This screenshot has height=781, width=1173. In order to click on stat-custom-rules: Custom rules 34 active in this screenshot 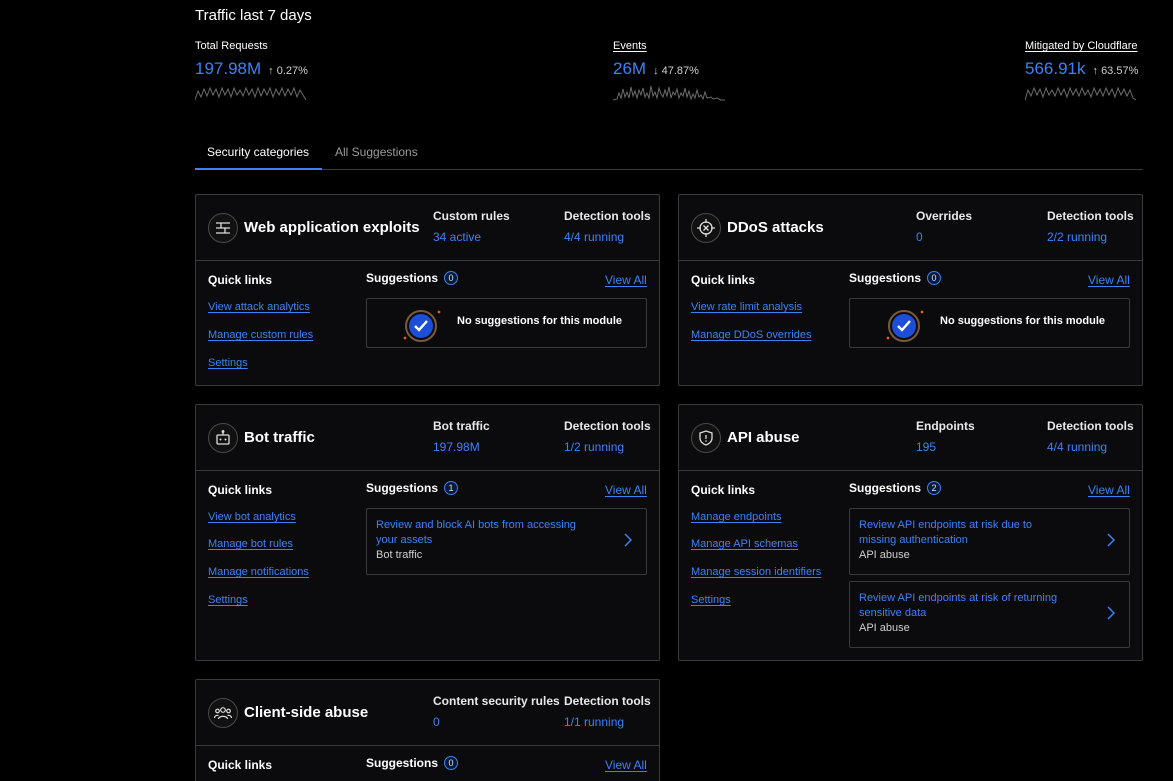, I will do `click(471, 226)`.